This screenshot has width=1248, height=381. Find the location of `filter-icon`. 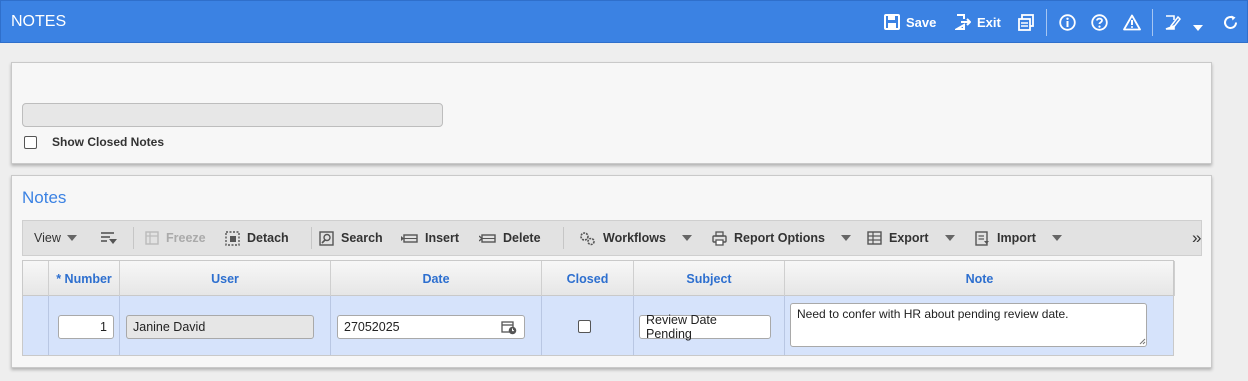

filter-icon is located at coordinates (109, 238).